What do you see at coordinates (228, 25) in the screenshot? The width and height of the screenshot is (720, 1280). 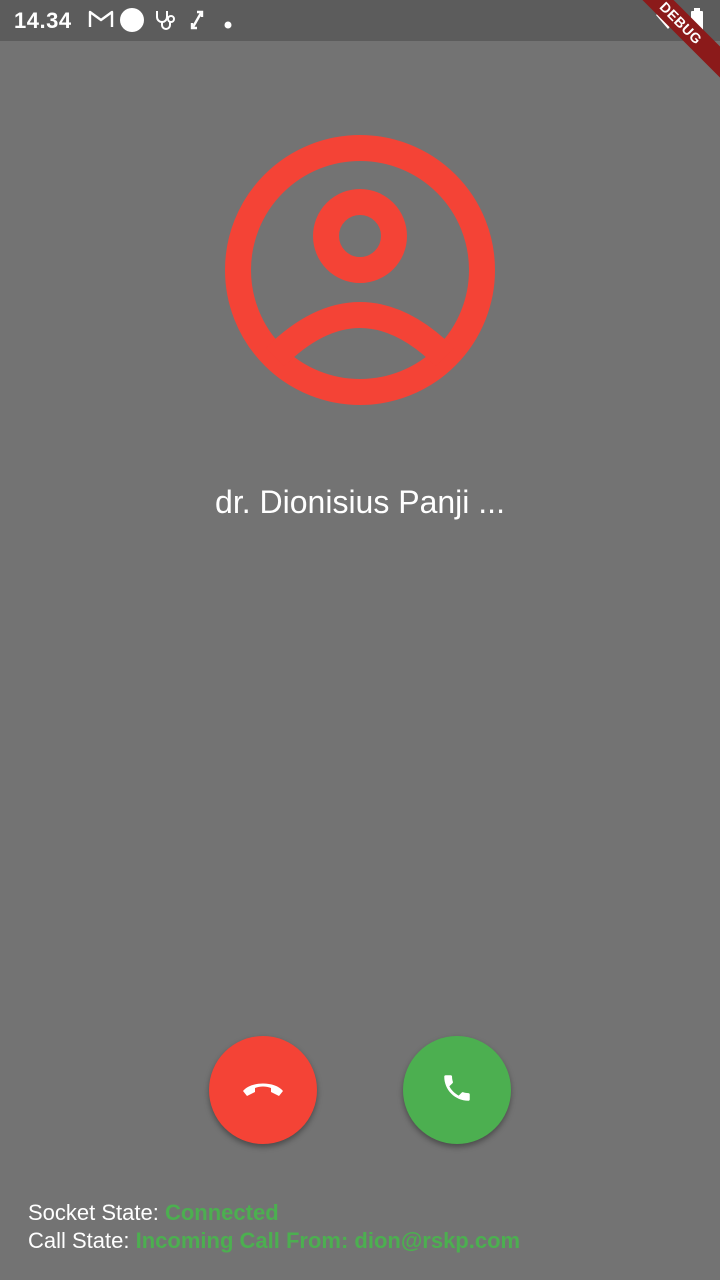 I see `dot-icon` at bounding box center [228, 25].